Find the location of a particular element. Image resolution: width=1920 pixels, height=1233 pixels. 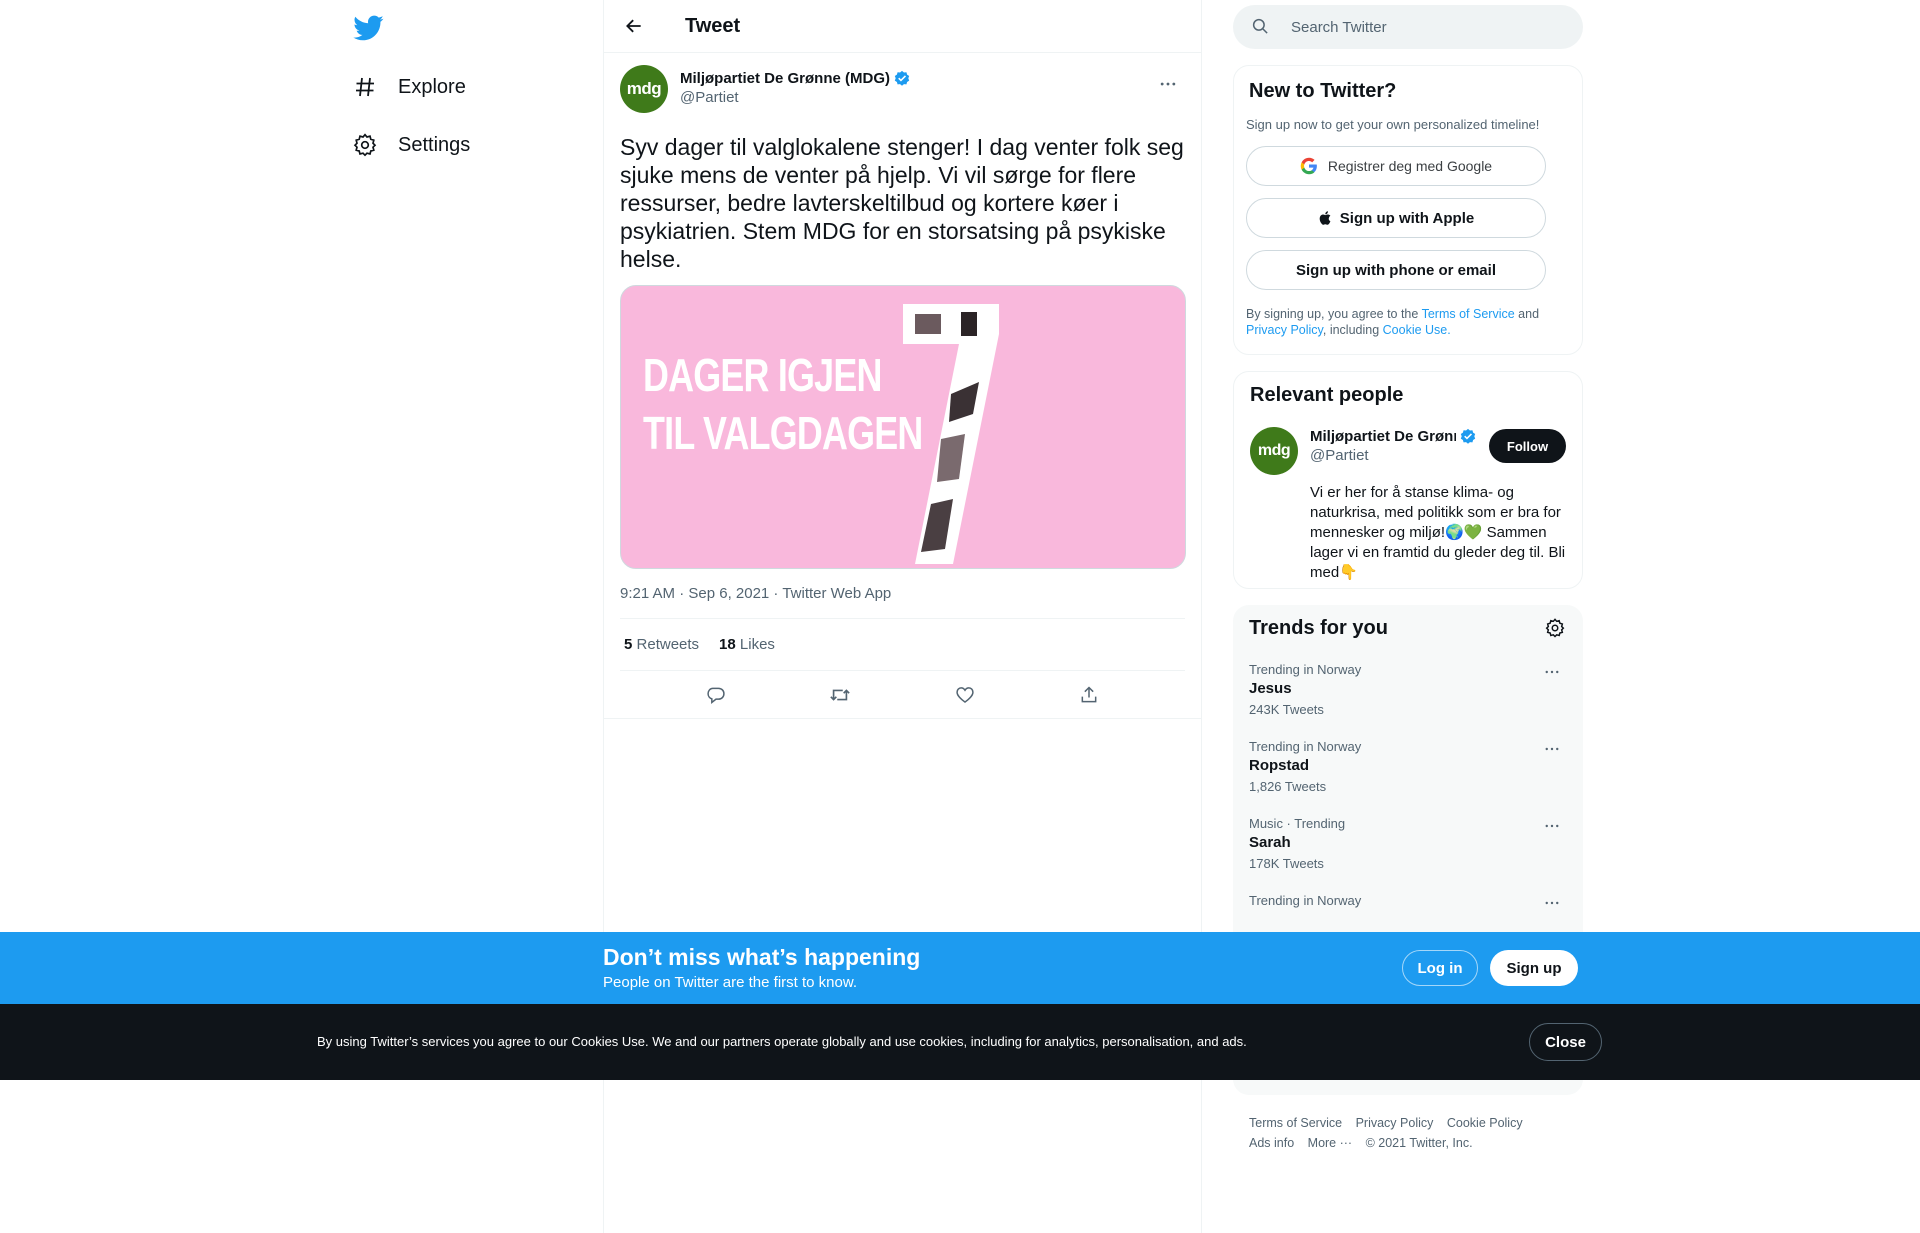

person-name-row: Miljøpartiet De Grønne (MDG) is located at coordinates (1400, 436).